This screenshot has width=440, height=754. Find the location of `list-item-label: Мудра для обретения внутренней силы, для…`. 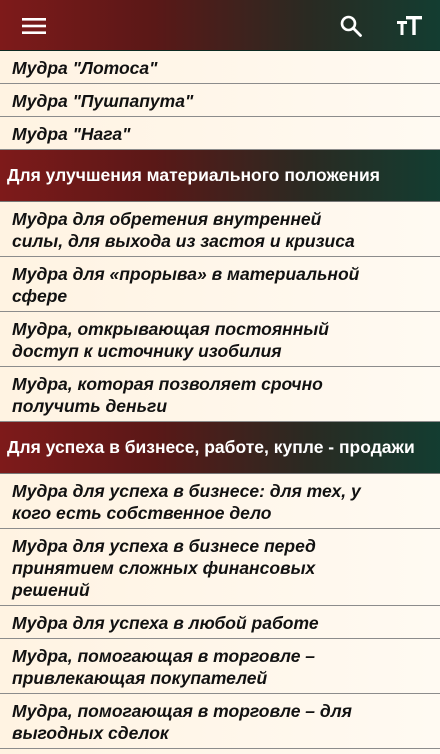

list-item-label: Мудра для обретения внутренней силы, для… is located at coordinates (183, 230).